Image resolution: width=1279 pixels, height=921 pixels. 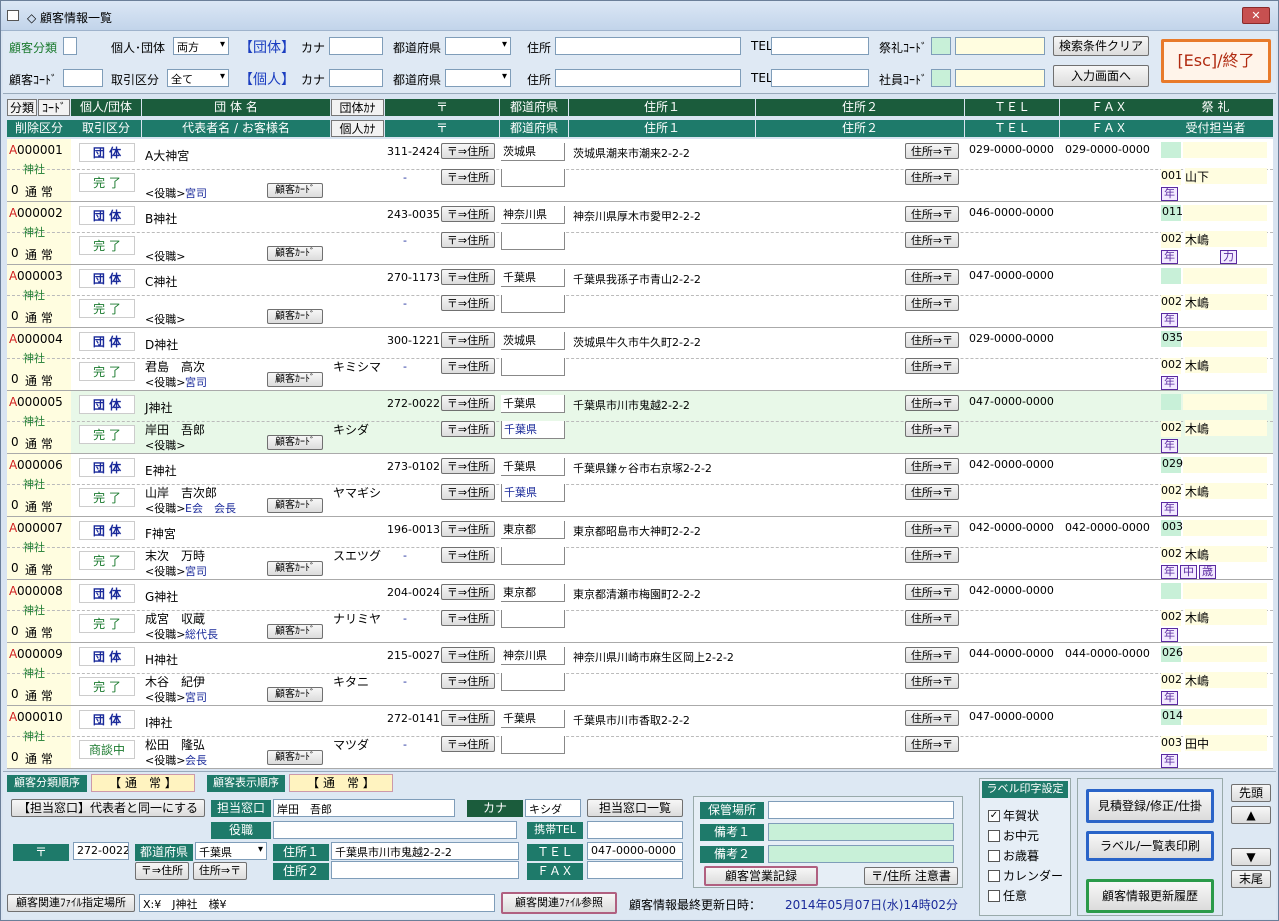 What do you see at coordinates (1000, 78) in the screenshot?
I see `staff-name-input` at bounding box center [1000, 78].